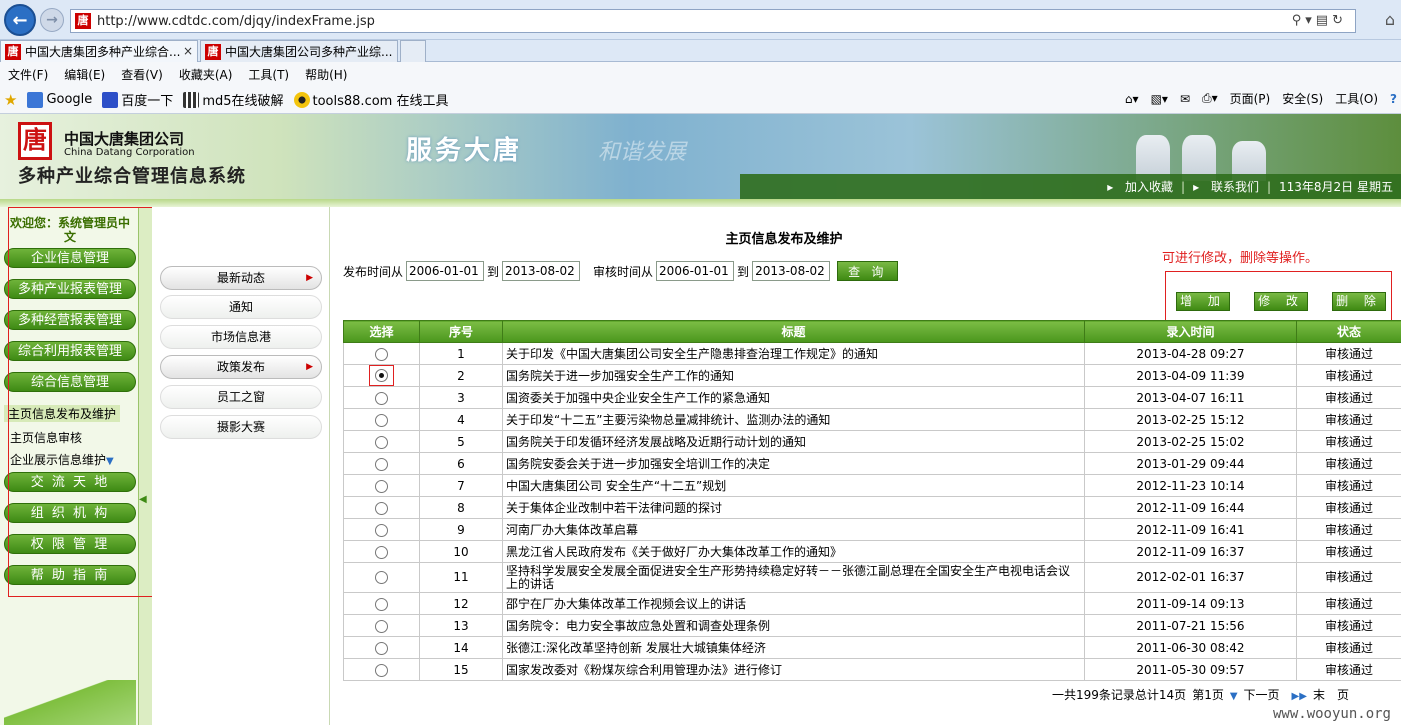 The width and height of the screenshot is (1401, 725). What do you see at coordinates (1324, 20) in the screenshot?
I see `compat-view-icon: ▤` at bounding box center [1324, 20].